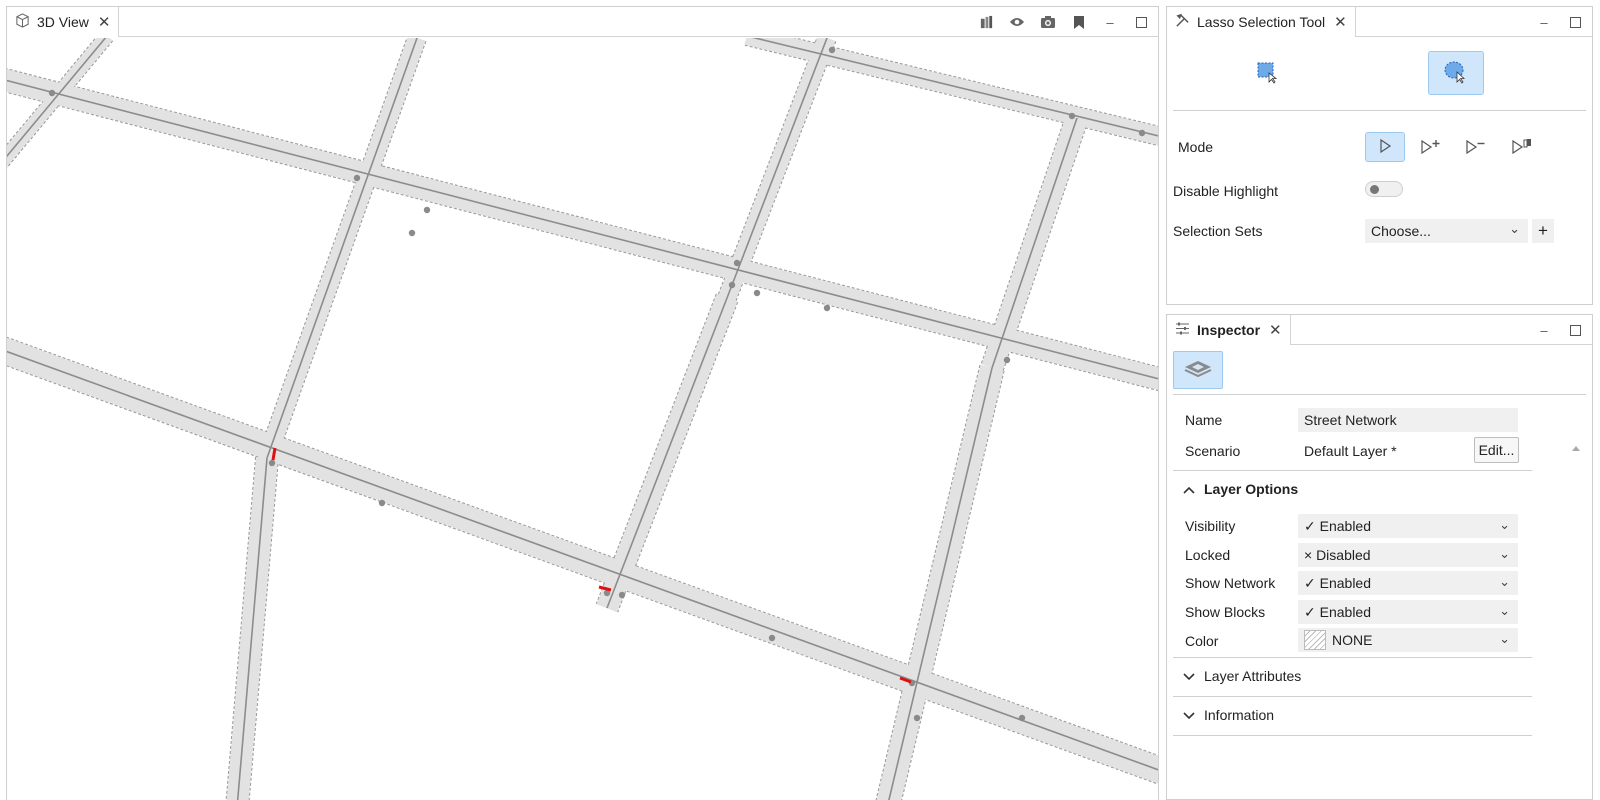  Describe the element at coordinates (1350, 451) in the screenshot. I see `scenario-value: Default Layer *` at that location.